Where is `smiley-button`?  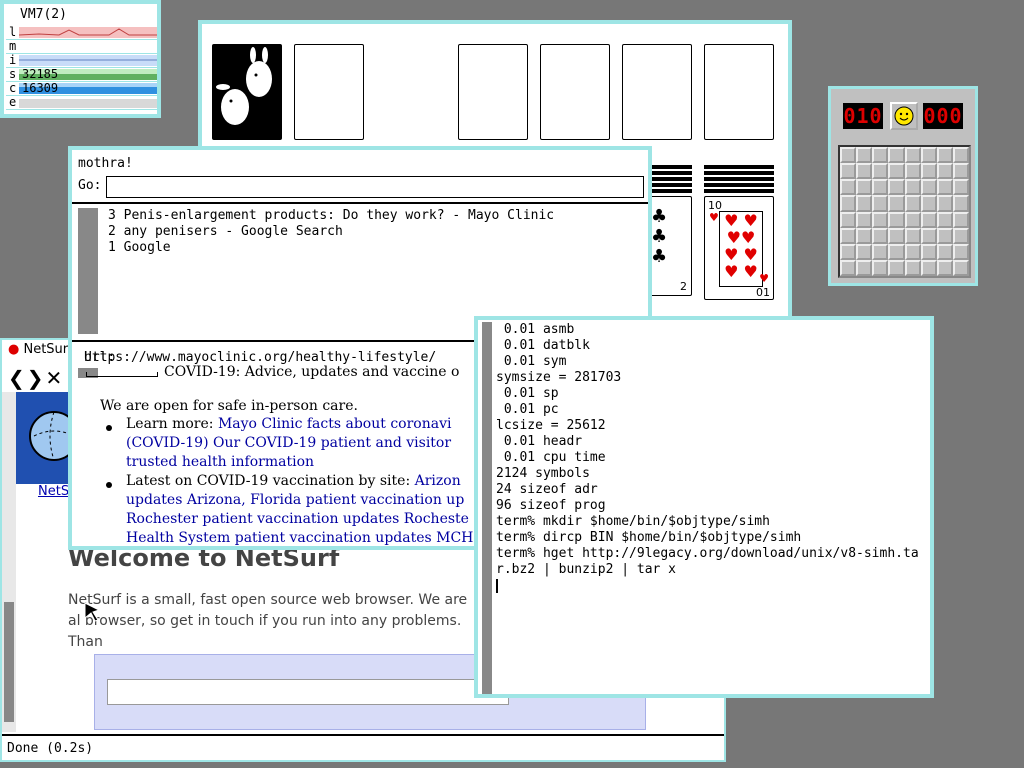 smiley-button is located at coordinates (904, 116).